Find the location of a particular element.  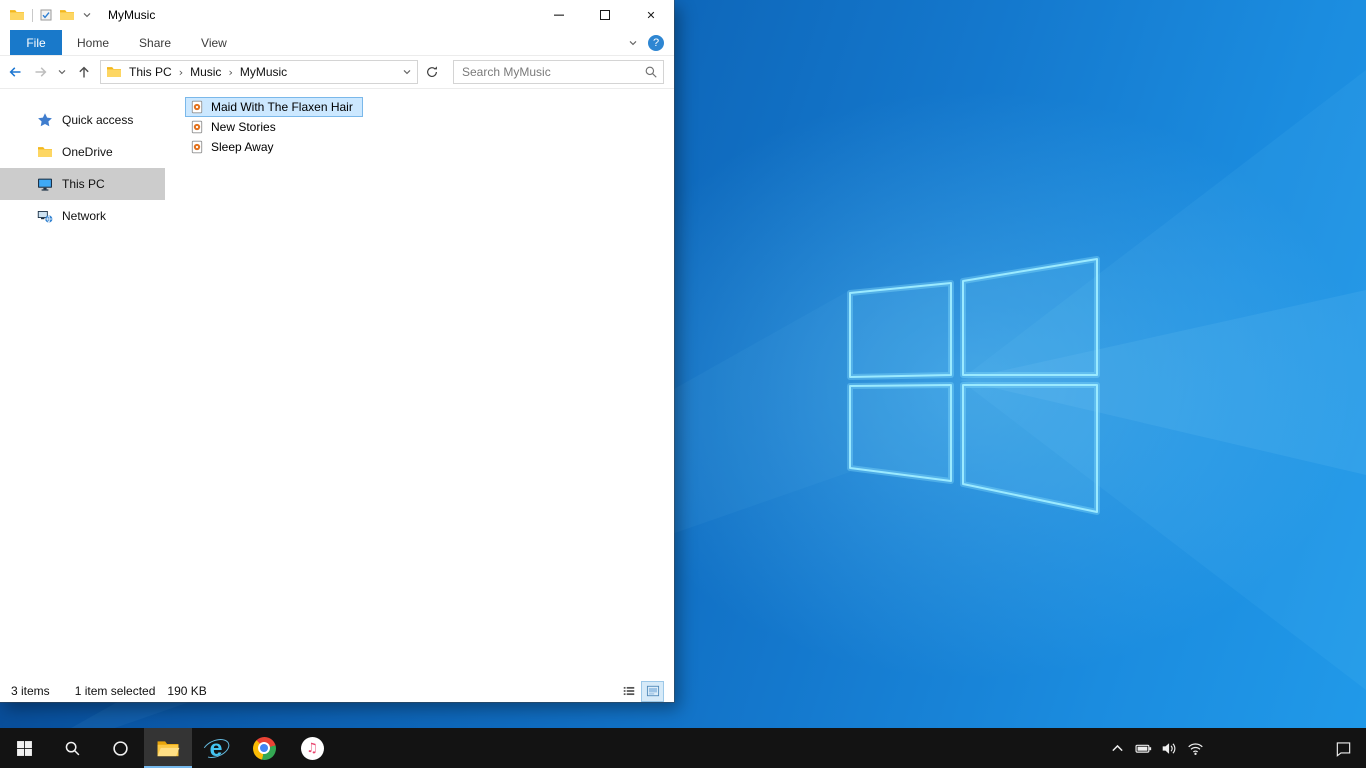

window-controls: ✕ is located at coordinates (605, 15).